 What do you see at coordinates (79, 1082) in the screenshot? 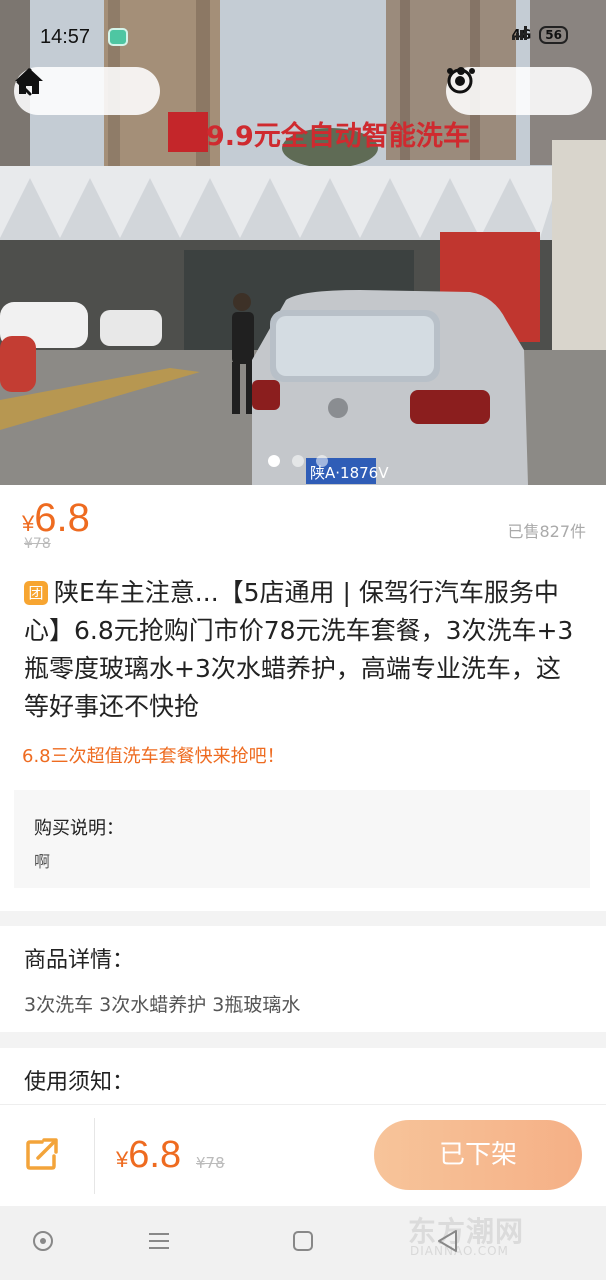
I see `notice-label: 使用须知：` at bounding box center [79, 1082].